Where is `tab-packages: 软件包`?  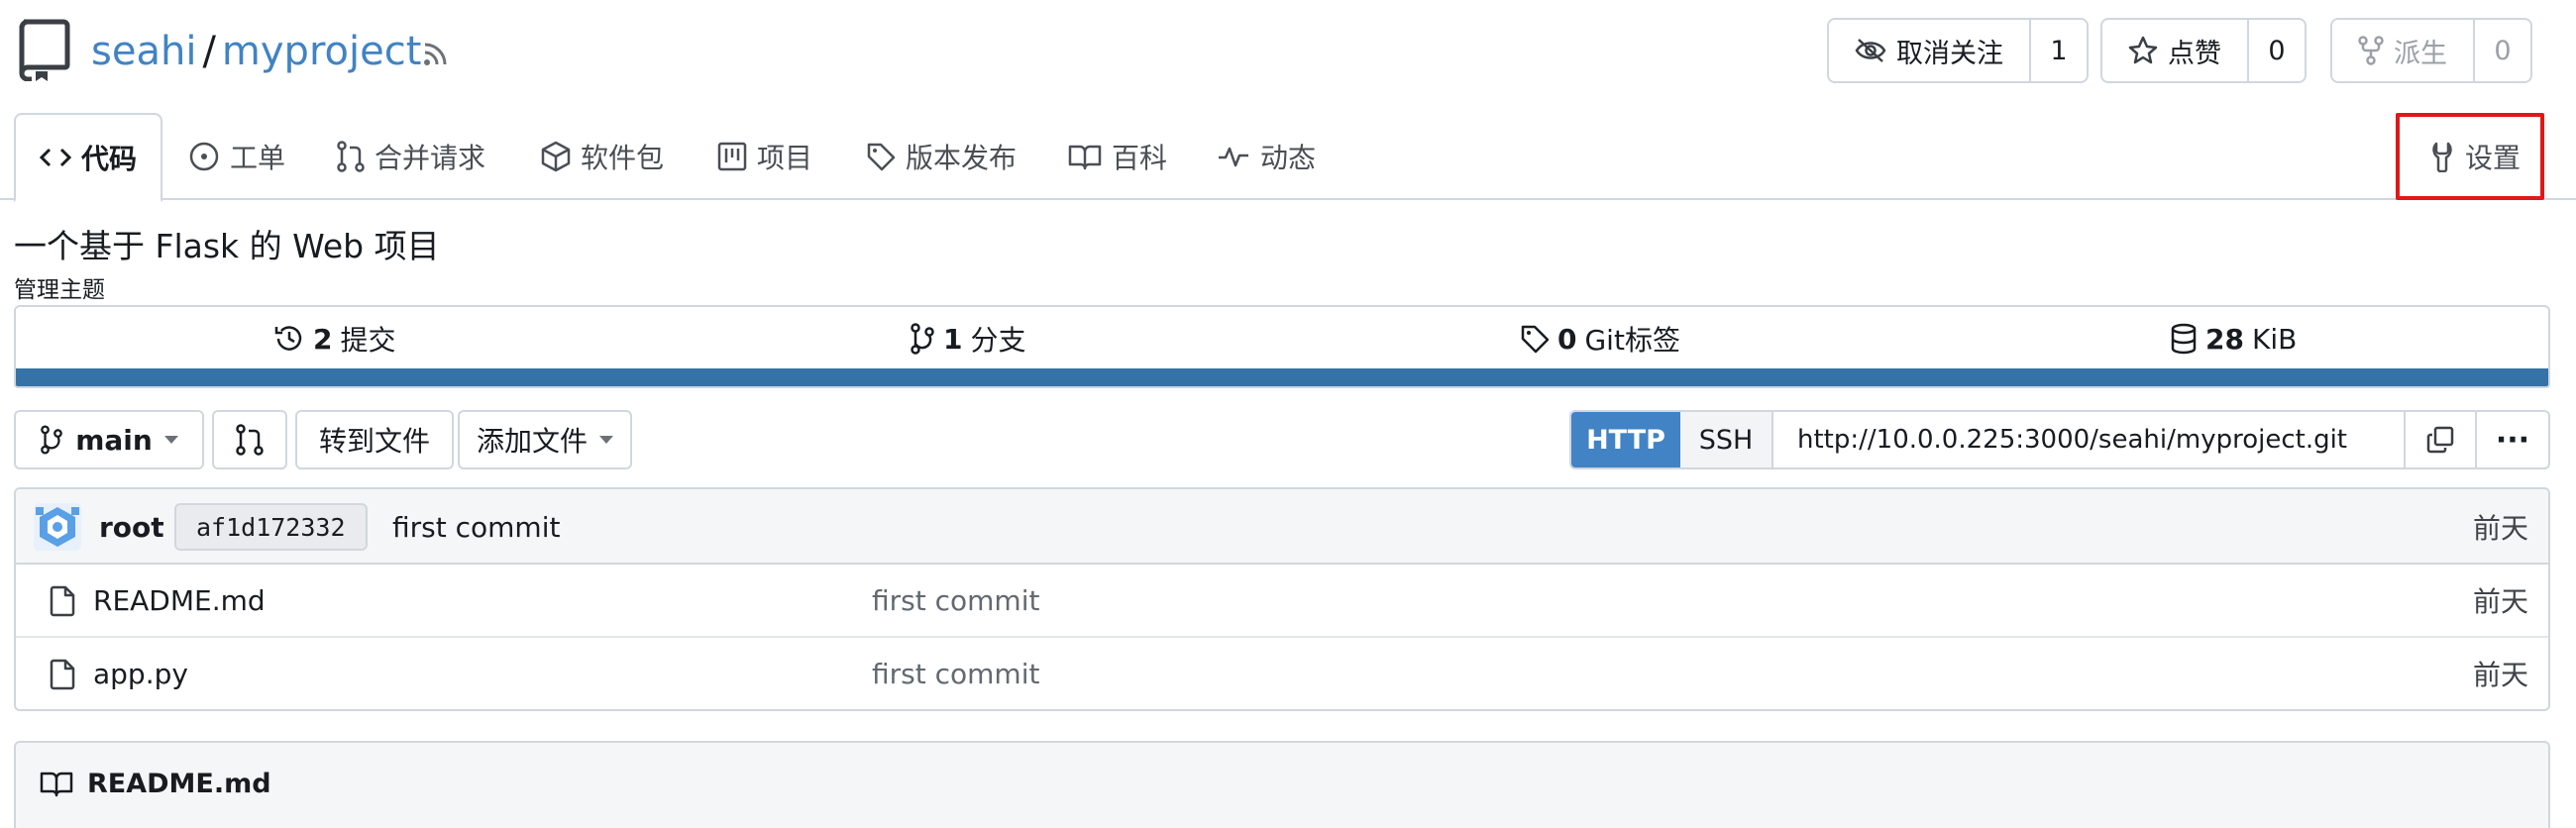
tab-packages: 软件包 is located at coordinates (602, 156).